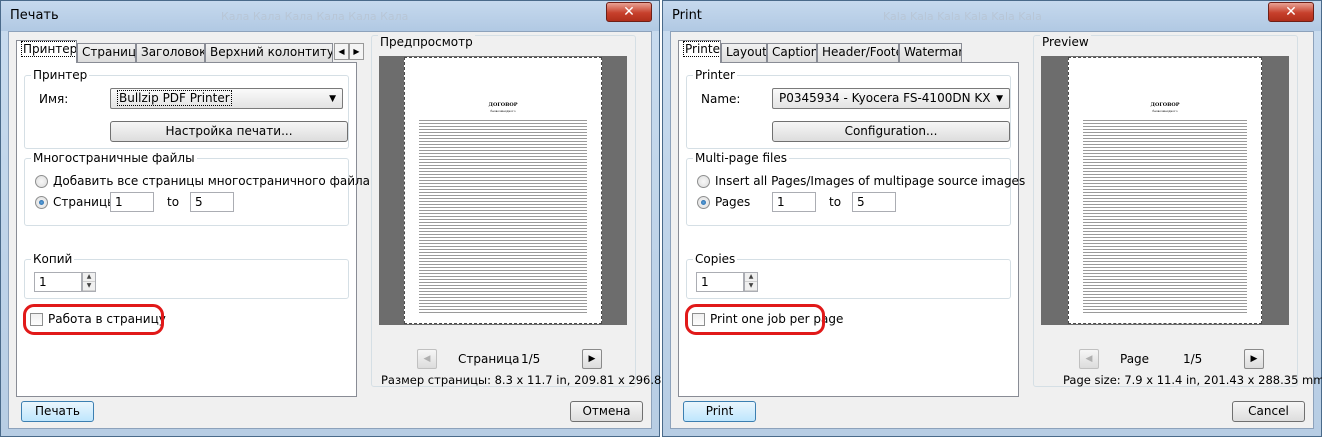 This screenshot has width=1322, height=437. Describe the element at coordinates (792, 52) in the screenshot. I see `tab-caption: Caption` at that location.